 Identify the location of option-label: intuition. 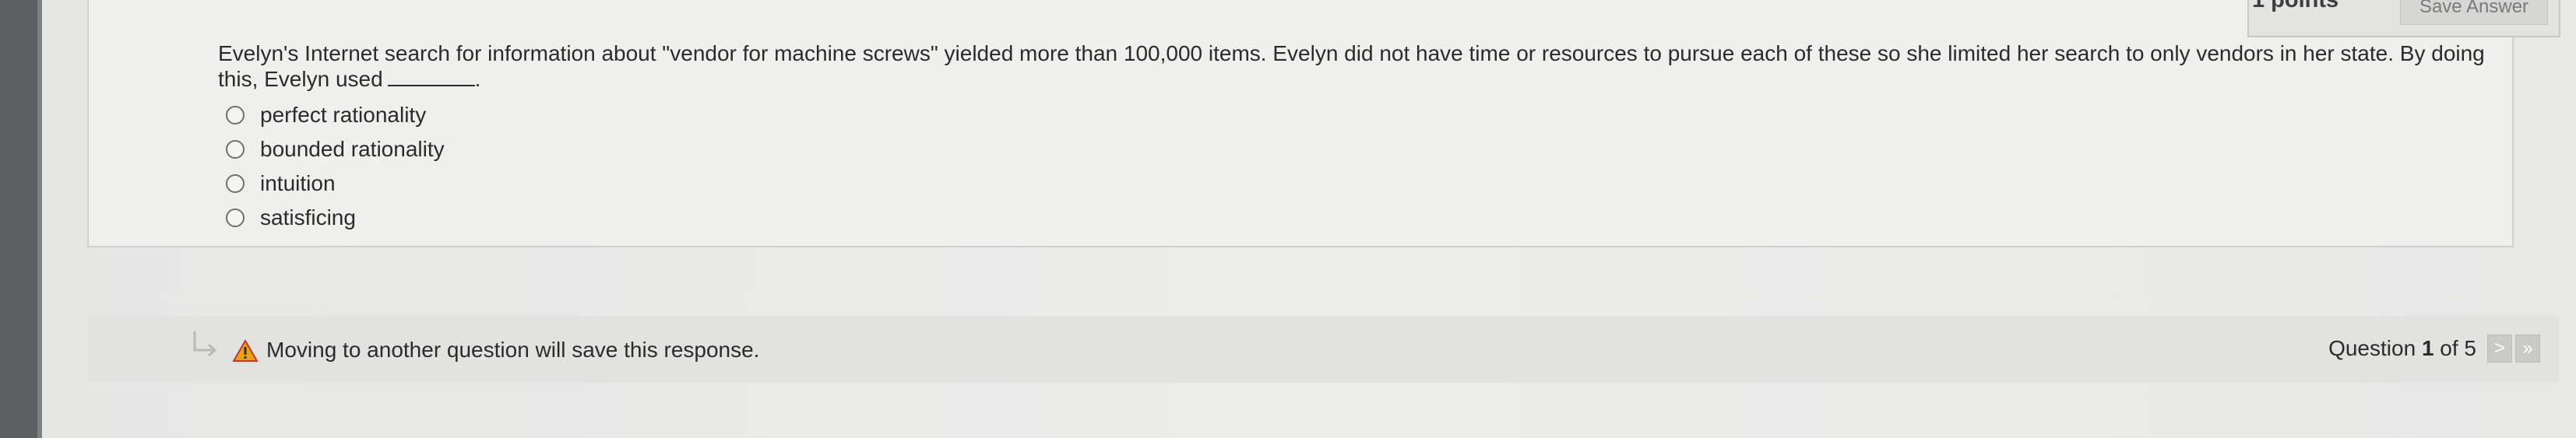
(298, 183).